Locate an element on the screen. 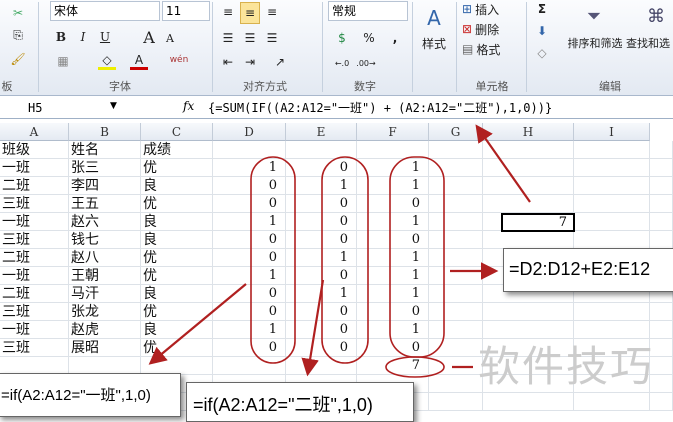  callout-d-formula: =if(A2:A12="一班",1,0) is located at coordinates (90, 395).